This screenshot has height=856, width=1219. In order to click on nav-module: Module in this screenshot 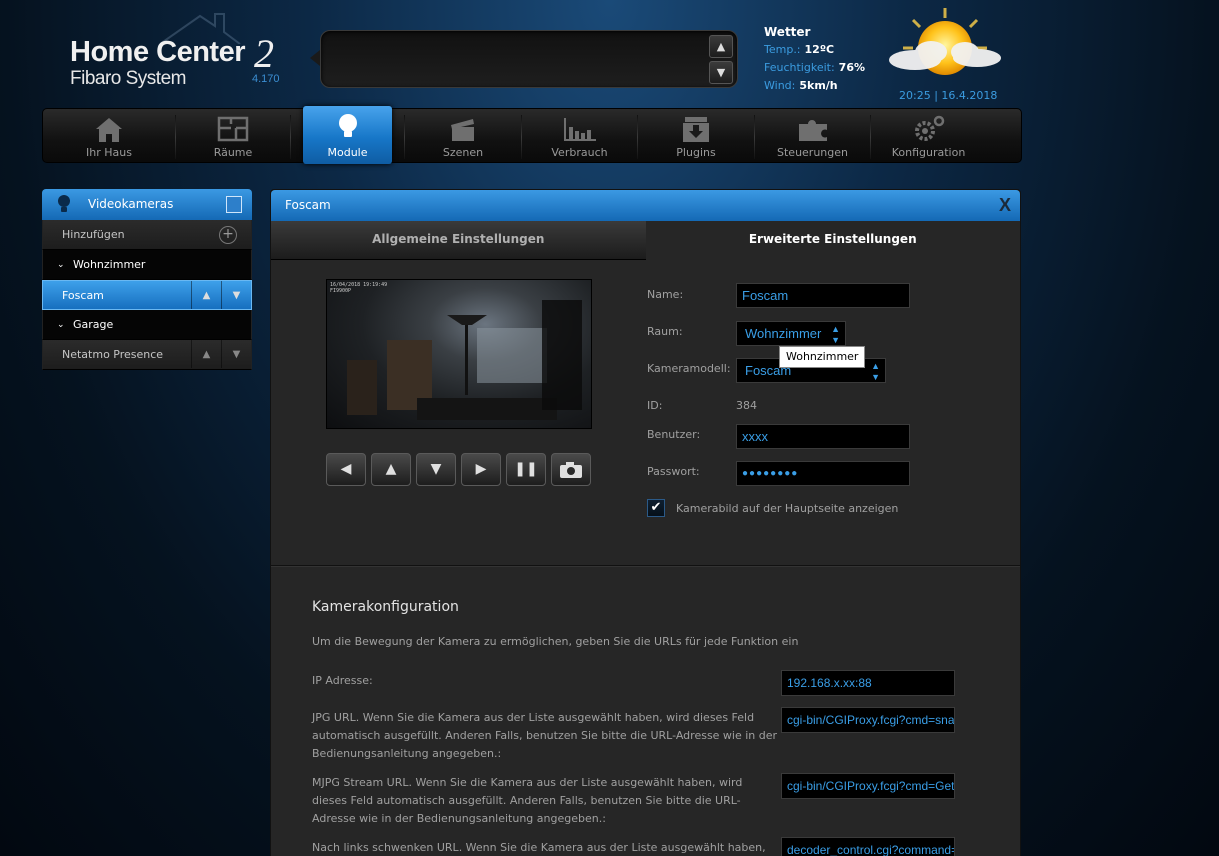, I will do `click(347, 135)`.